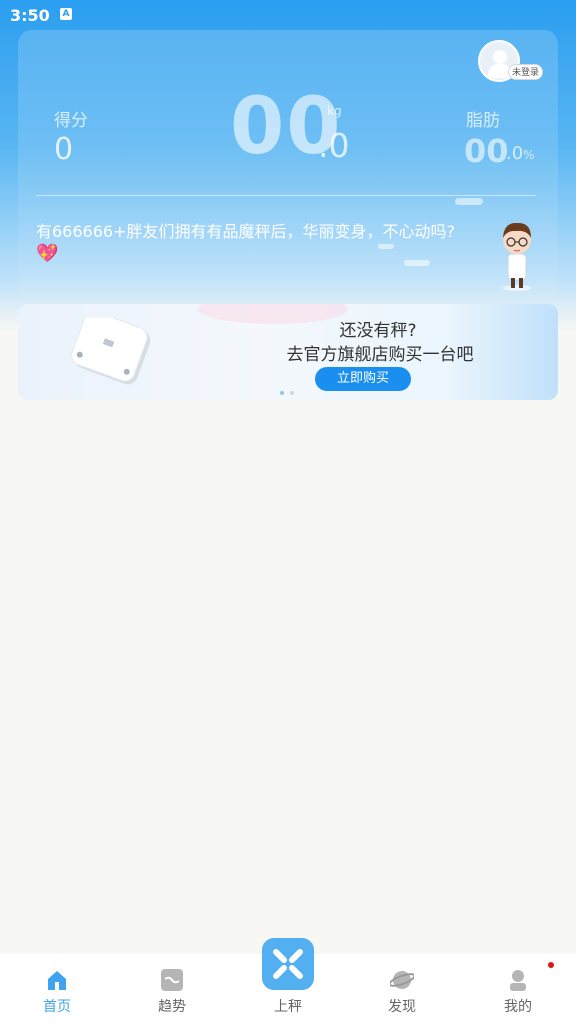 The width and height of the screenshot is (576, 1024). Describe the element at coordinates (57, 980) in the screenshot. I see `home-icon` at that location.